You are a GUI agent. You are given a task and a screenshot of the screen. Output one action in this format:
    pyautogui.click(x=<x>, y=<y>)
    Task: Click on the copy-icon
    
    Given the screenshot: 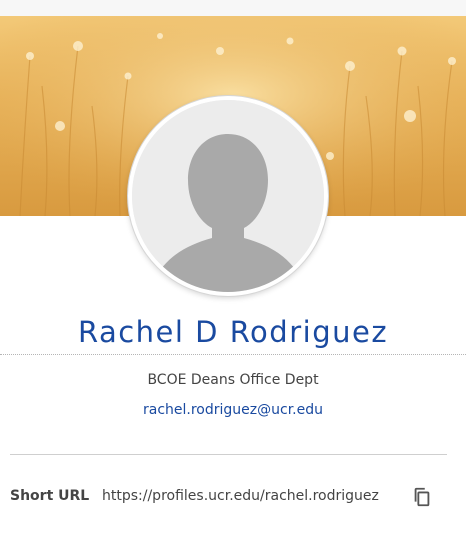 What is the action you would take?
    pyautogui.click(x=422, y=497)
    